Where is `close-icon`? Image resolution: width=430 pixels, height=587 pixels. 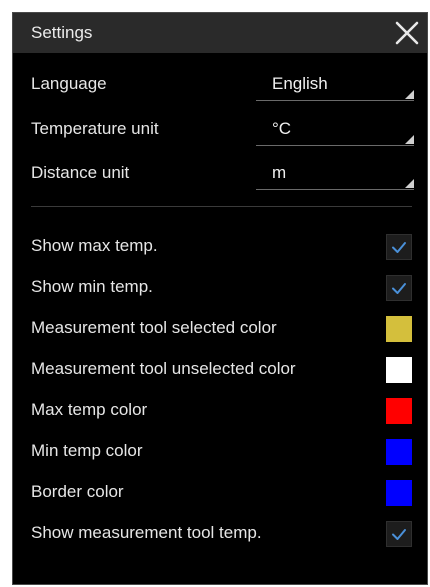
close-icon is located at coordinates (407, 33).